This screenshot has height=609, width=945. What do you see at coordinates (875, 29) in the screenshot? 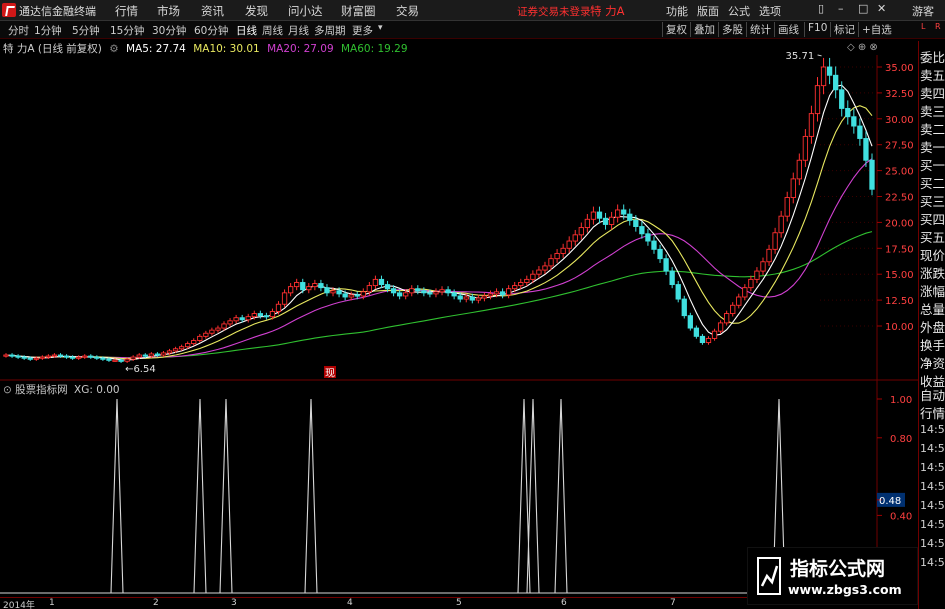
I see `add-watchlist-button: +自选` at bounding box center [875, 29].